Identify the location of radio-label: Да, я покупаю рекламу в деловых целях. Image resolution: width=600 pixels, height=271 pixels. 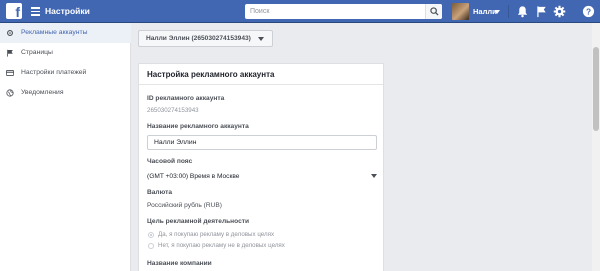
(216, 234).